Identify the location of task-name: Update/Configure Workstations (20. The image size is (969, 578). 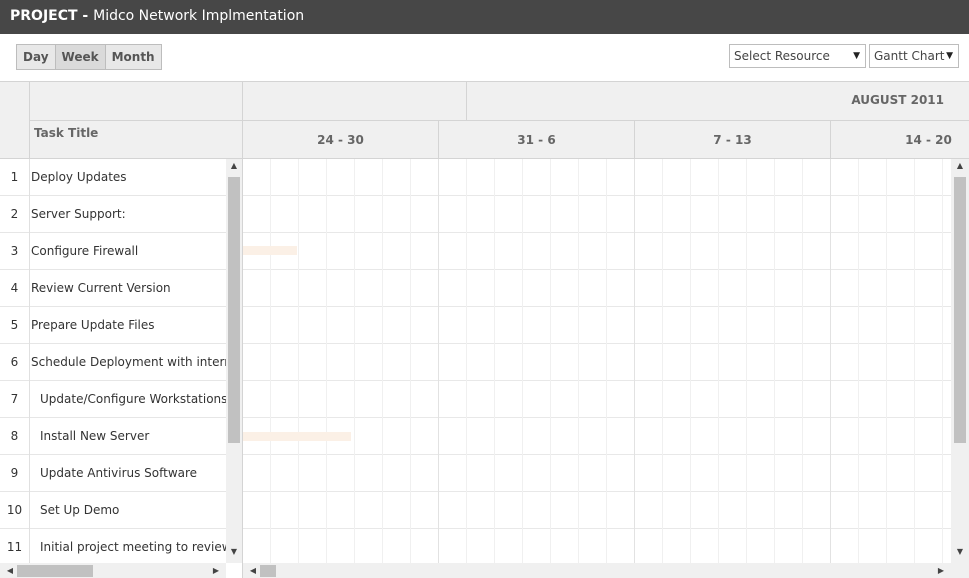
(128, 399).